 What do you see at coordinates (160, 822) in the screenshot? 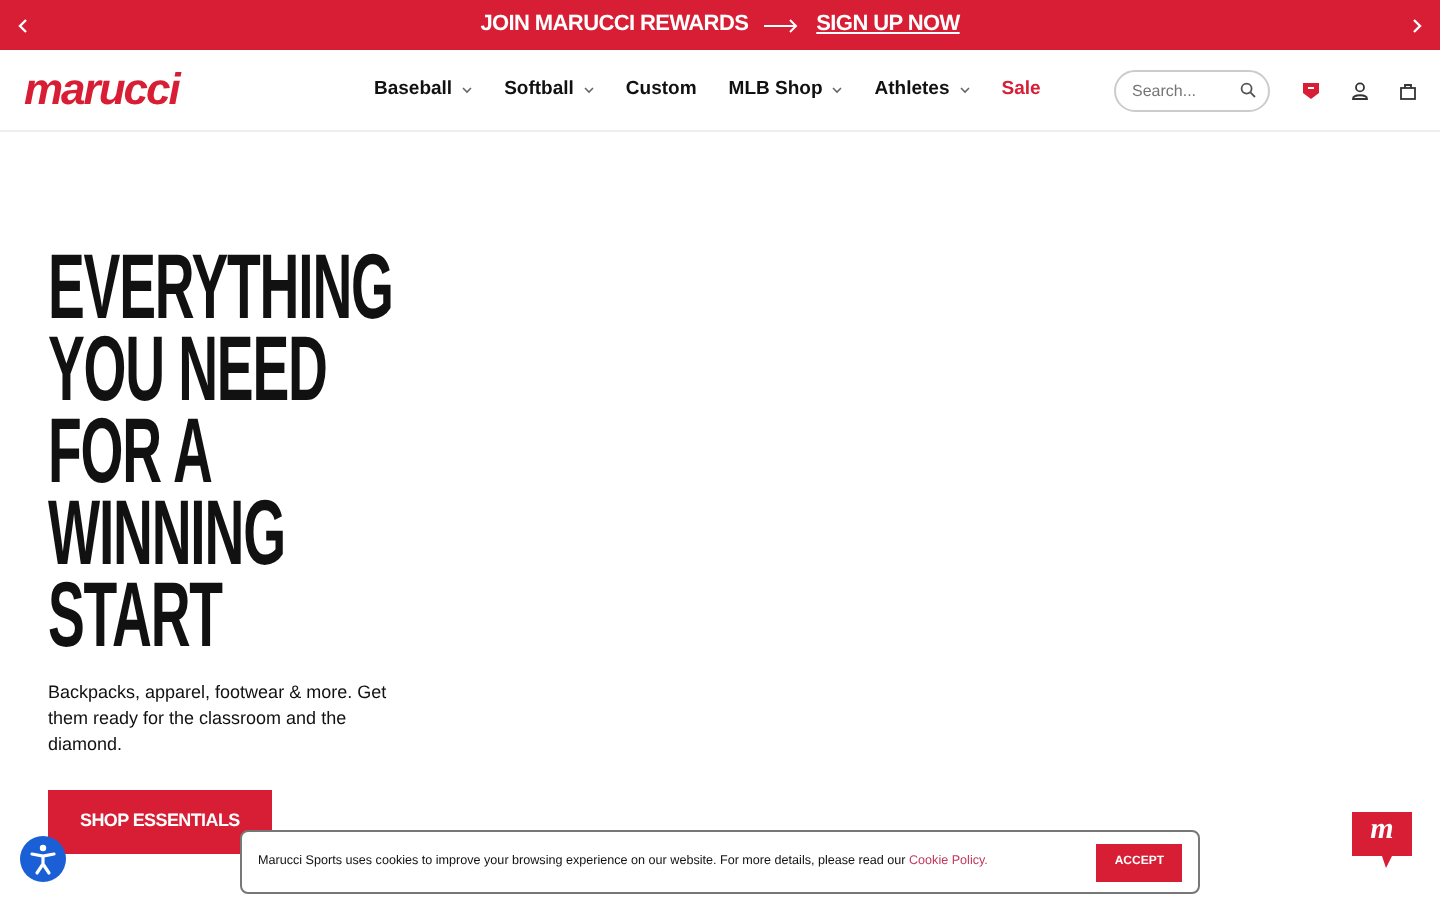
I see `shop-button: SHOP ESSENTIALS` at bounding box center [160, 822].